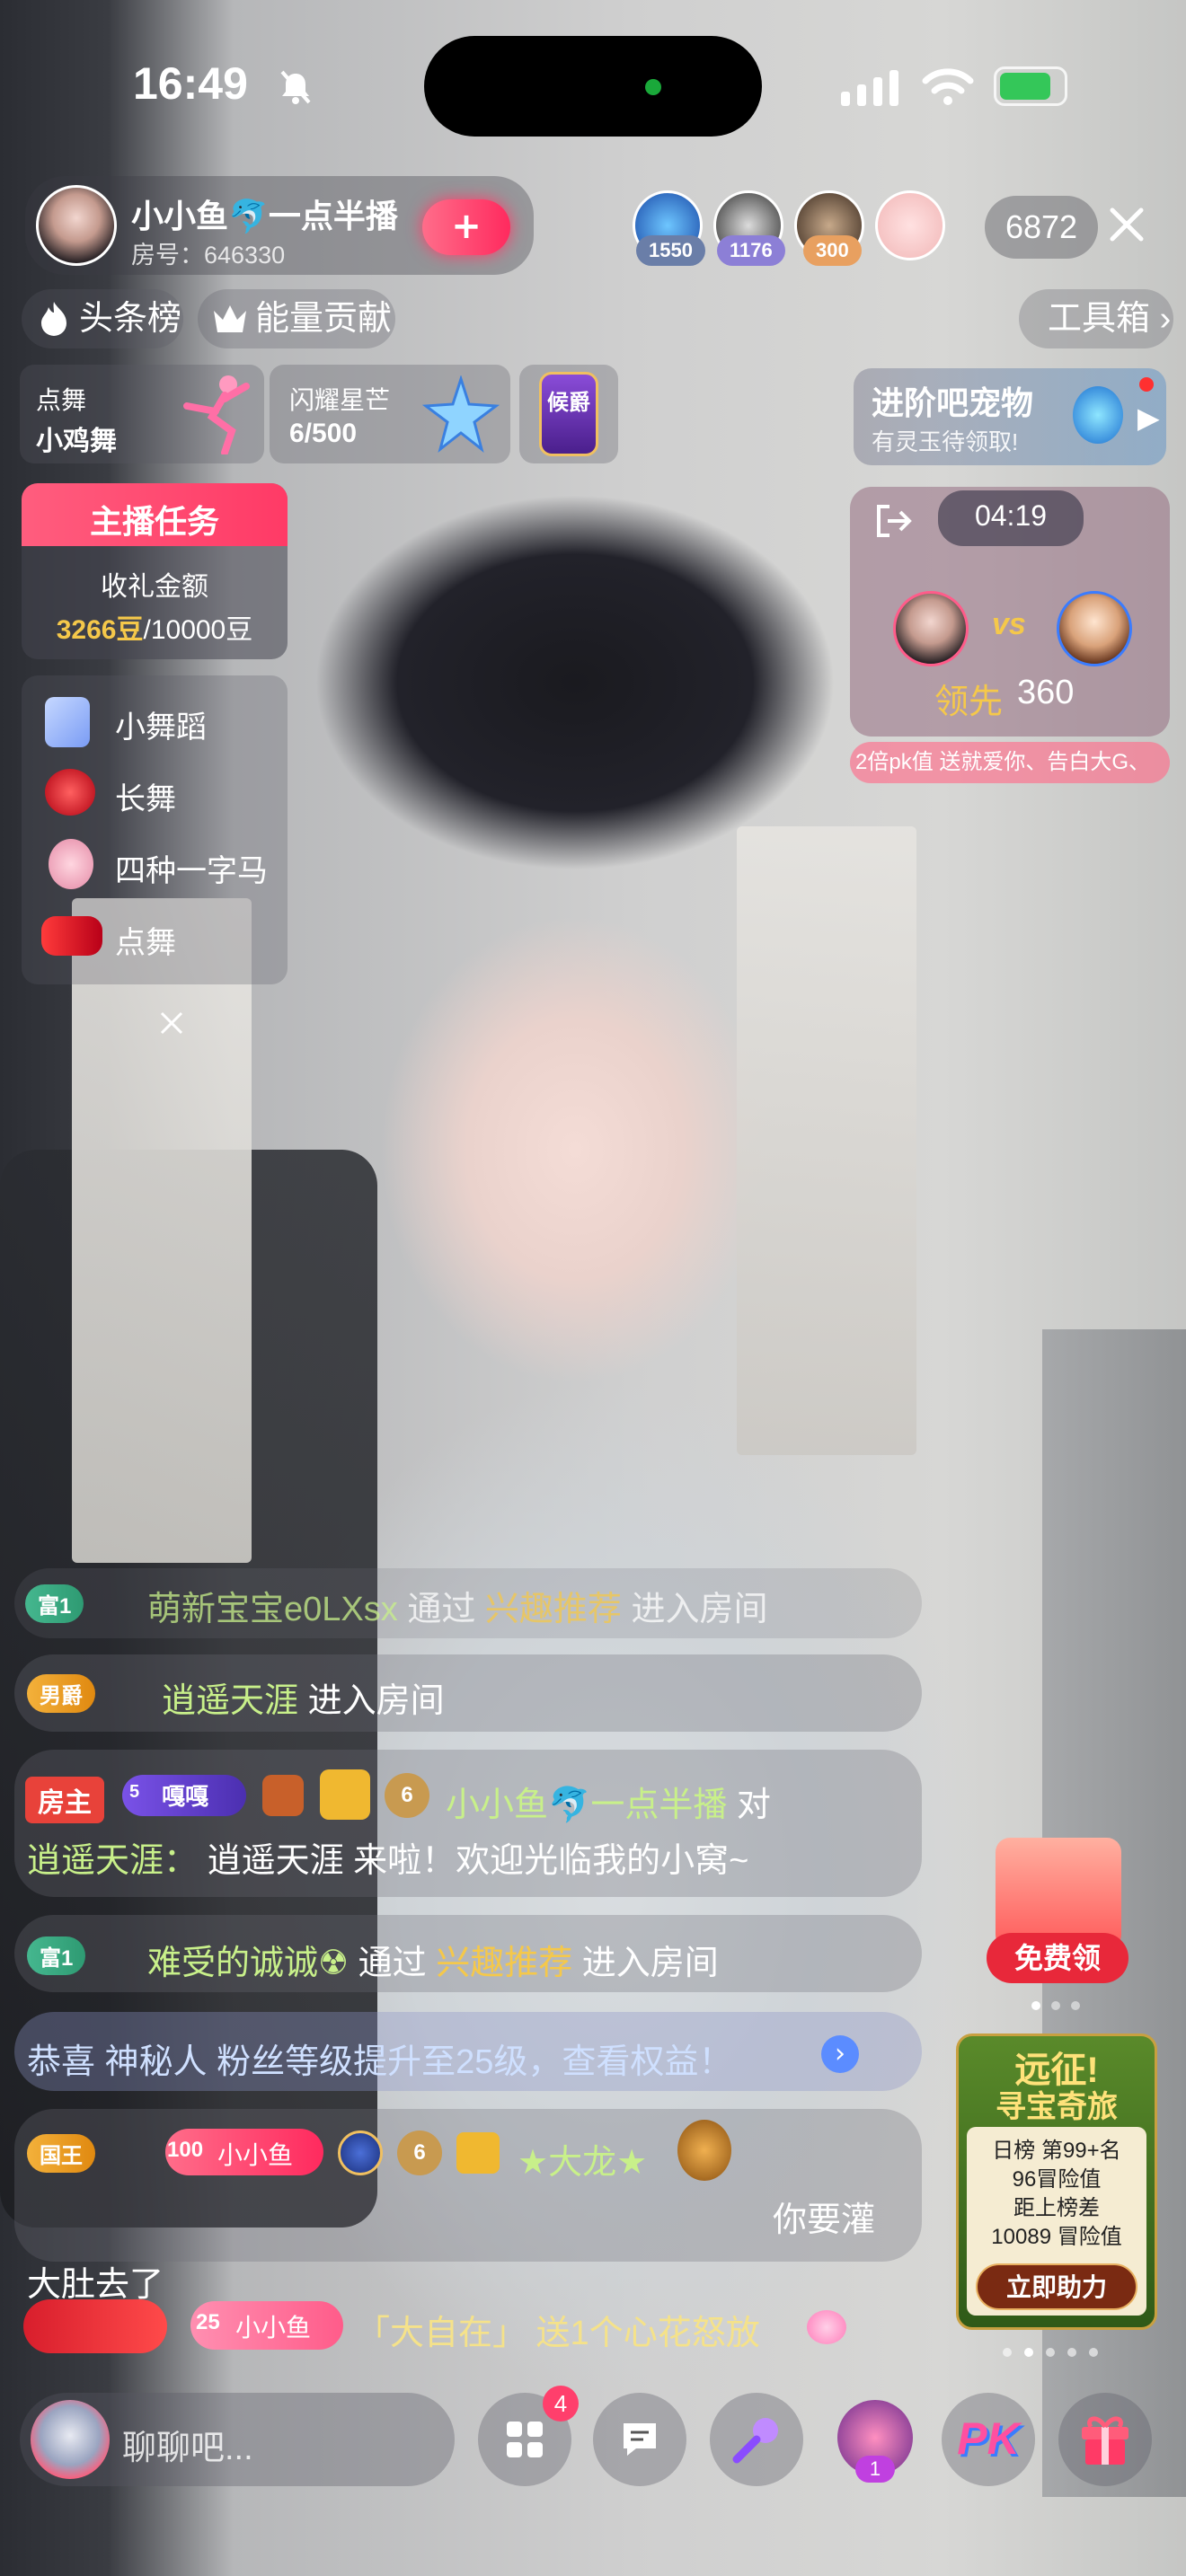  What do you see at coordinates (61, 1693) in the screenshot?
I see `noble-badge-2: 男爵` at bounding box center [61, 1693].